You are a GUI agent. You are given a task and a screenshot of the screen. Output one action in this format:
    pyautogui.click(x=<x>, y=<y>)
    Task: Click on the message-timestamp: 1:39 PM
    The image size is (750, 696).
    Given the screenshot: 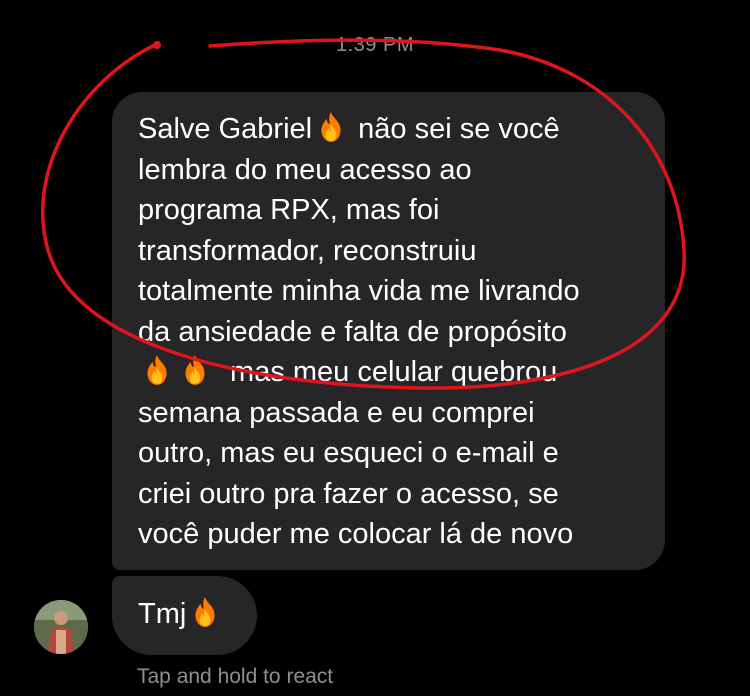 What is the action you would take?
    pyautogui.click(x=375, y=45)
    